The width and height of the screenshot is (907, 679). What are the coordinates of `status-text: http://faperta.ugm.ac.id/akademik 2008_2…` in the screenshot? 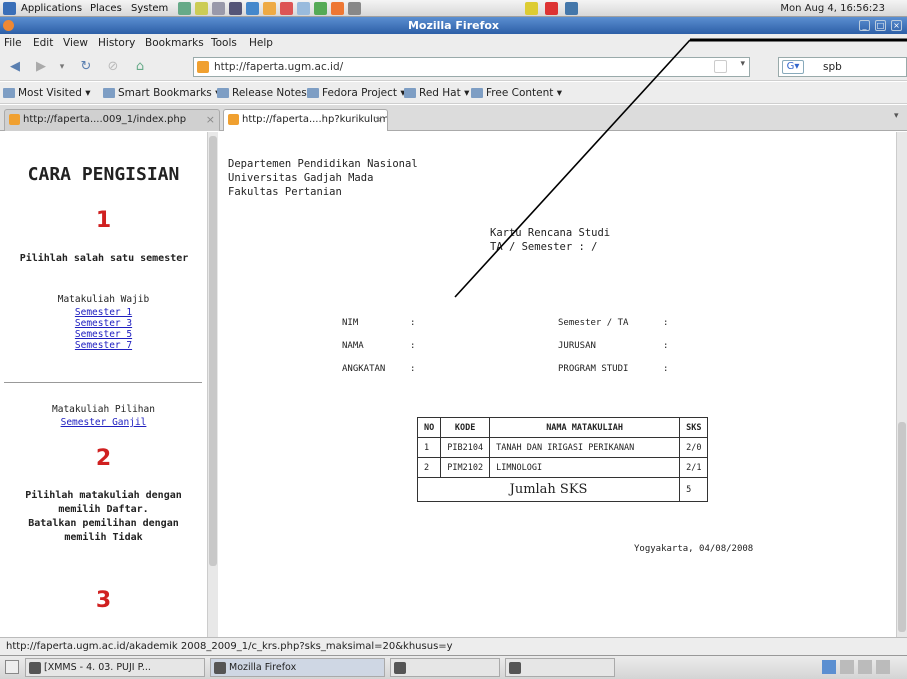 It's located at (229, 646).